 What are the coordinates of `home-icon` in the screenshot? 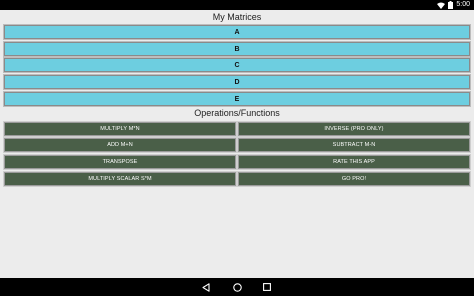 It's located at (237, 287).